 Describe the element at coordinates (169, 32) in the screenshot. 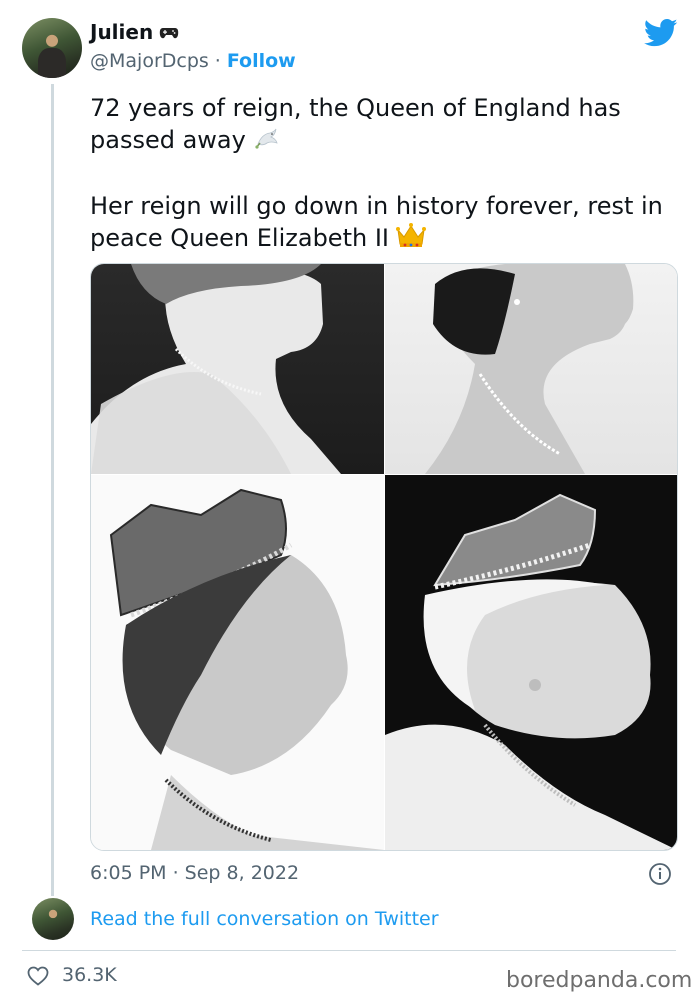

I see `gamepad-icon` at that location.